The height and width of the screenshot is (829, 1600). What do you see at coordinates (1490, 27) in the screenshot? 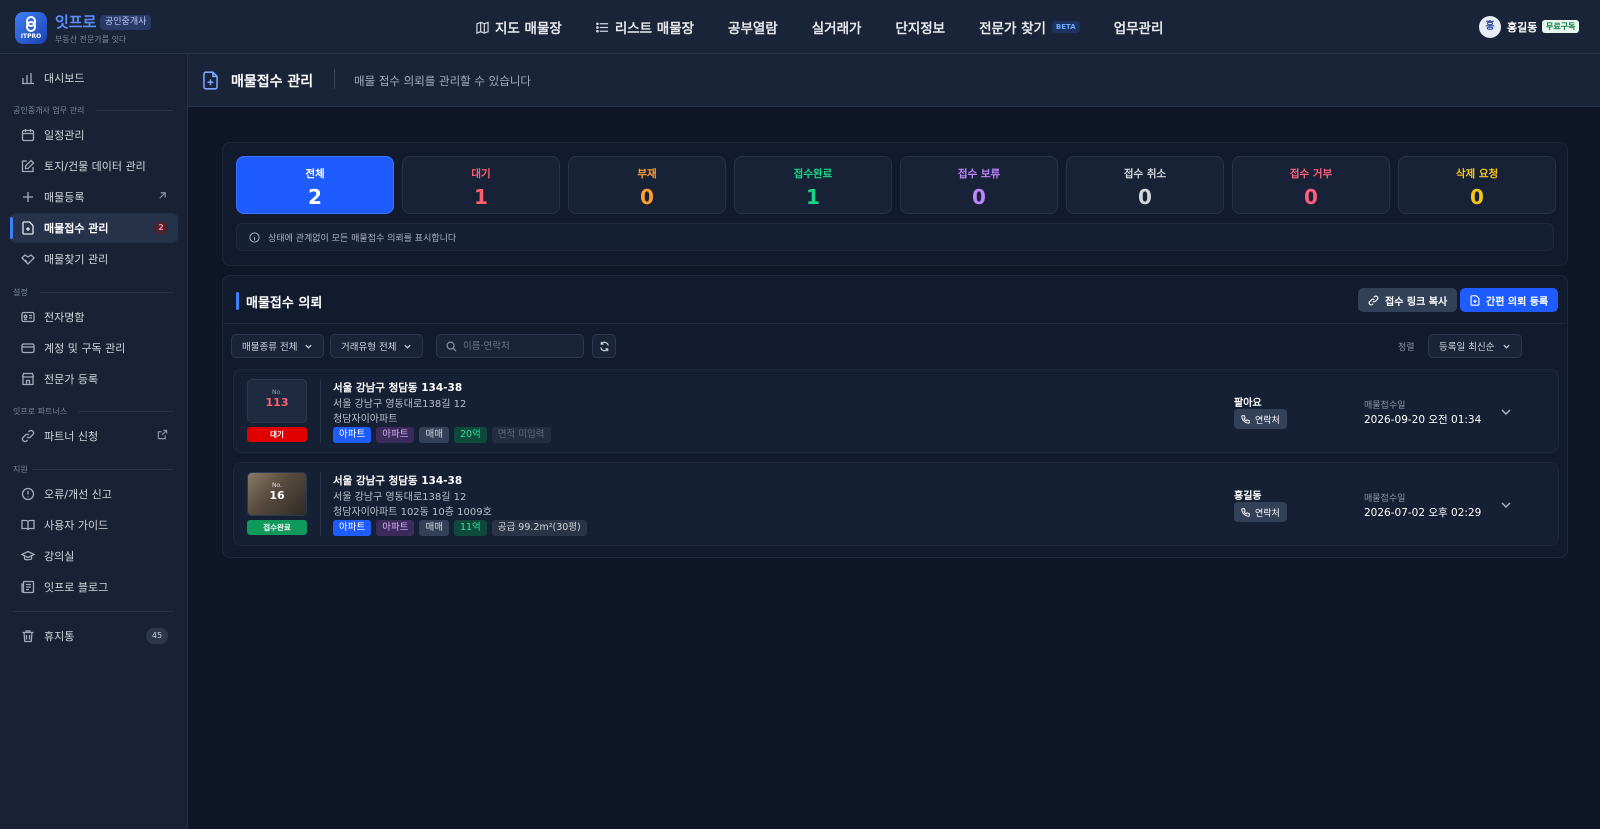
I see `avatar: 홍` at bounding box center [1490, 27].